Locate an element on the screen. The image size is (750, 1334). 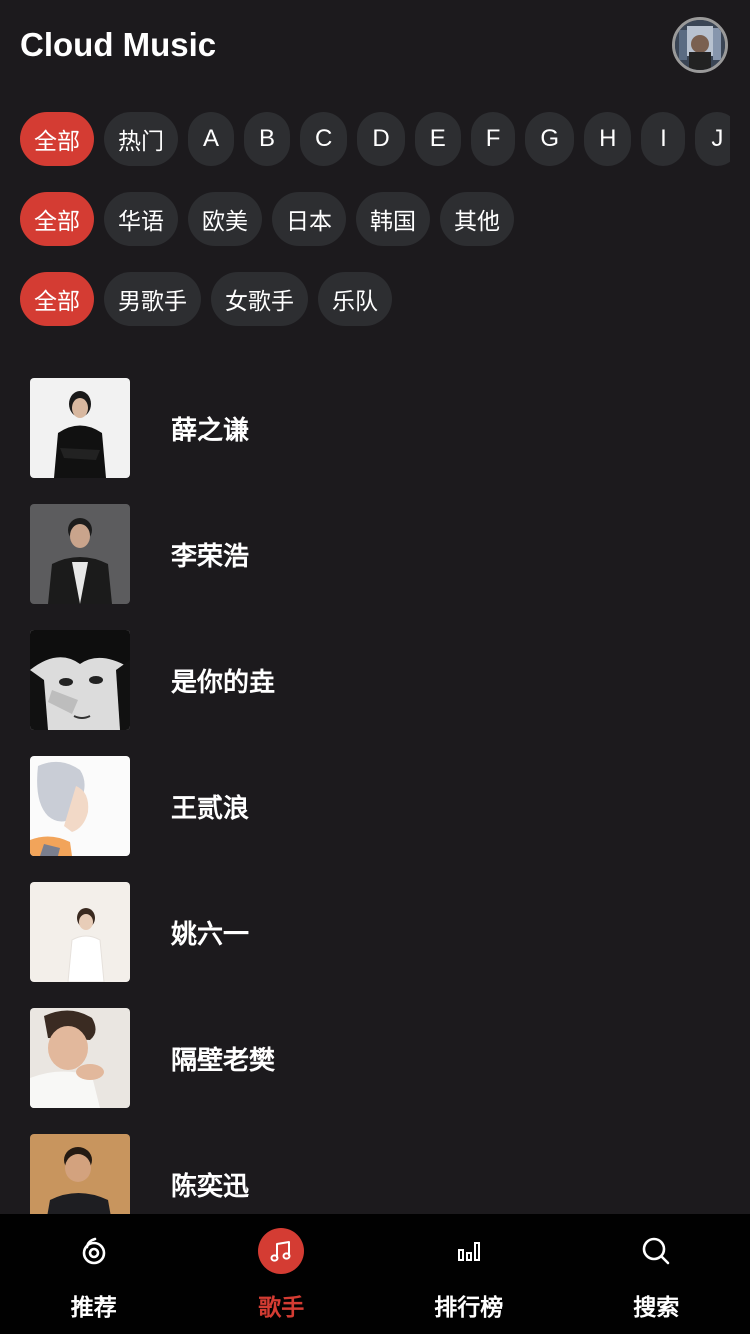
artist-name: 隔壁老樊 is located at coordinates (223, 1060).